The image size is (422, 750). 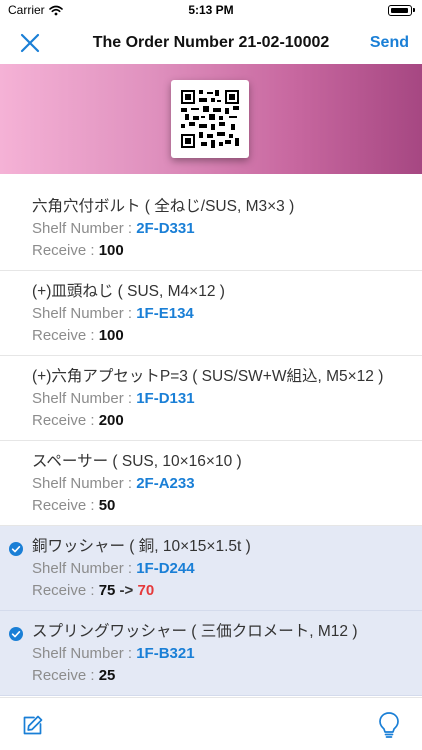 What do you see at coordinates (163, 206) in the screenshot?
I see `item-name: 六角穴付ボルト ( 全ねじ/SUS, M3×3 )` at bounding box center [163, 206].